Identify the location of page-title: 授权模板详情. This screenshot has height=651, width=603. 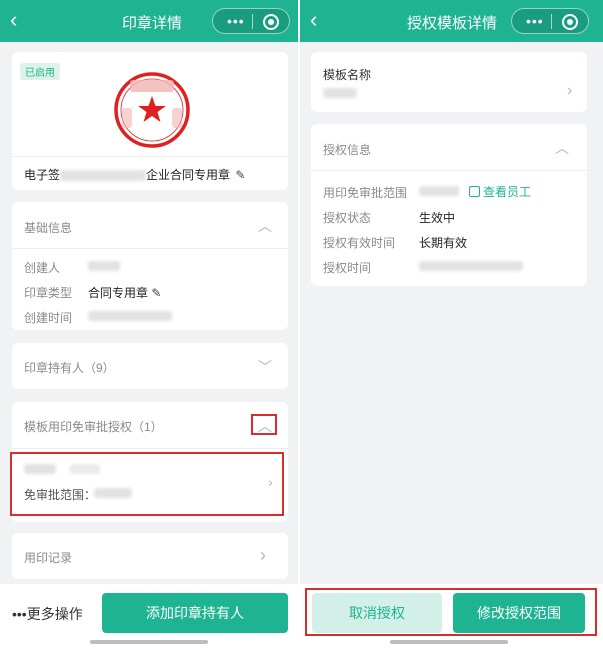
(452, 23).